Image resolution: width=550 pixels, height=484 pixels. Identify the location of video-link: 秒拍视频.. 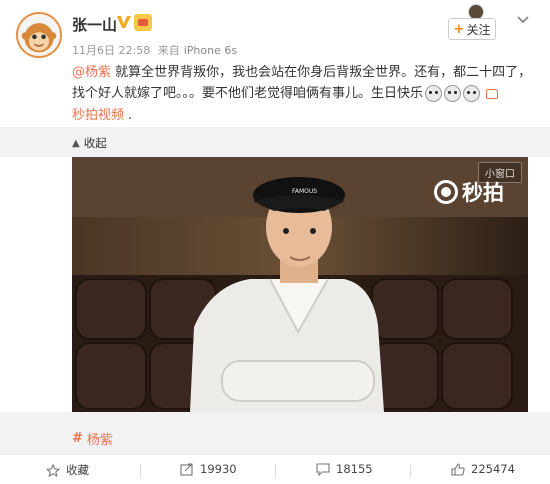
(102, 113).